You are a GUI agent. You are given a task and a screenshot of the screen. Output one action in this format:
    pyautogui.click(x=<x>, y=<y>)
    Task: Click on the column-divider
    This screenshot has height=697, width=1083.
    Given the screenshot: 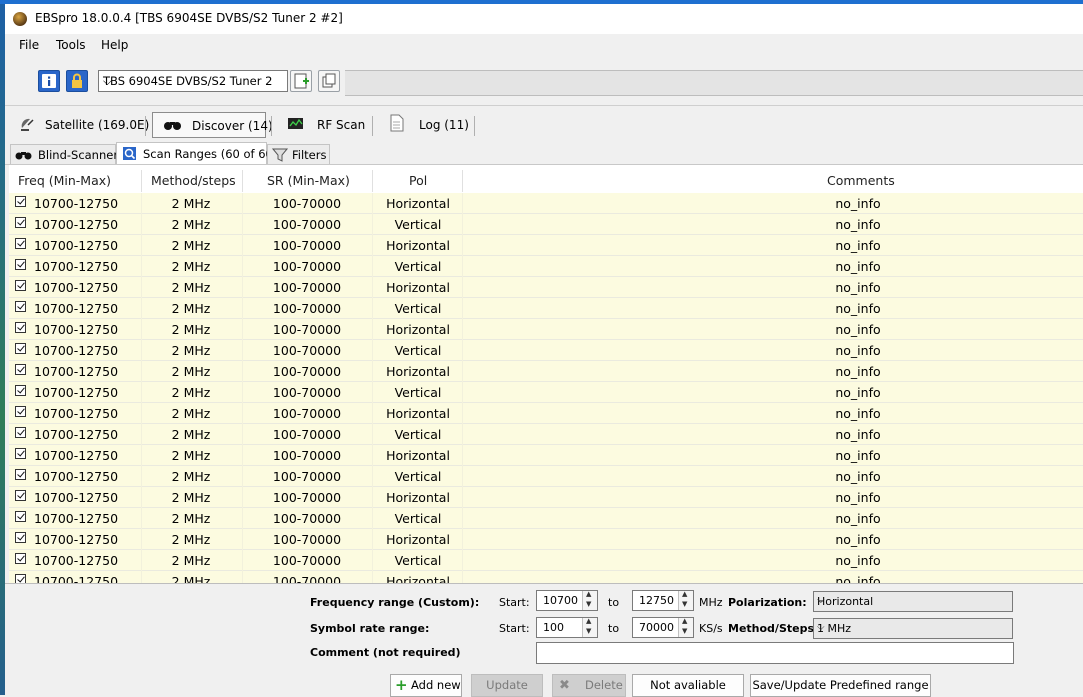 What is the action you would take?
    pyautogui.click(x=462, y=181)
    